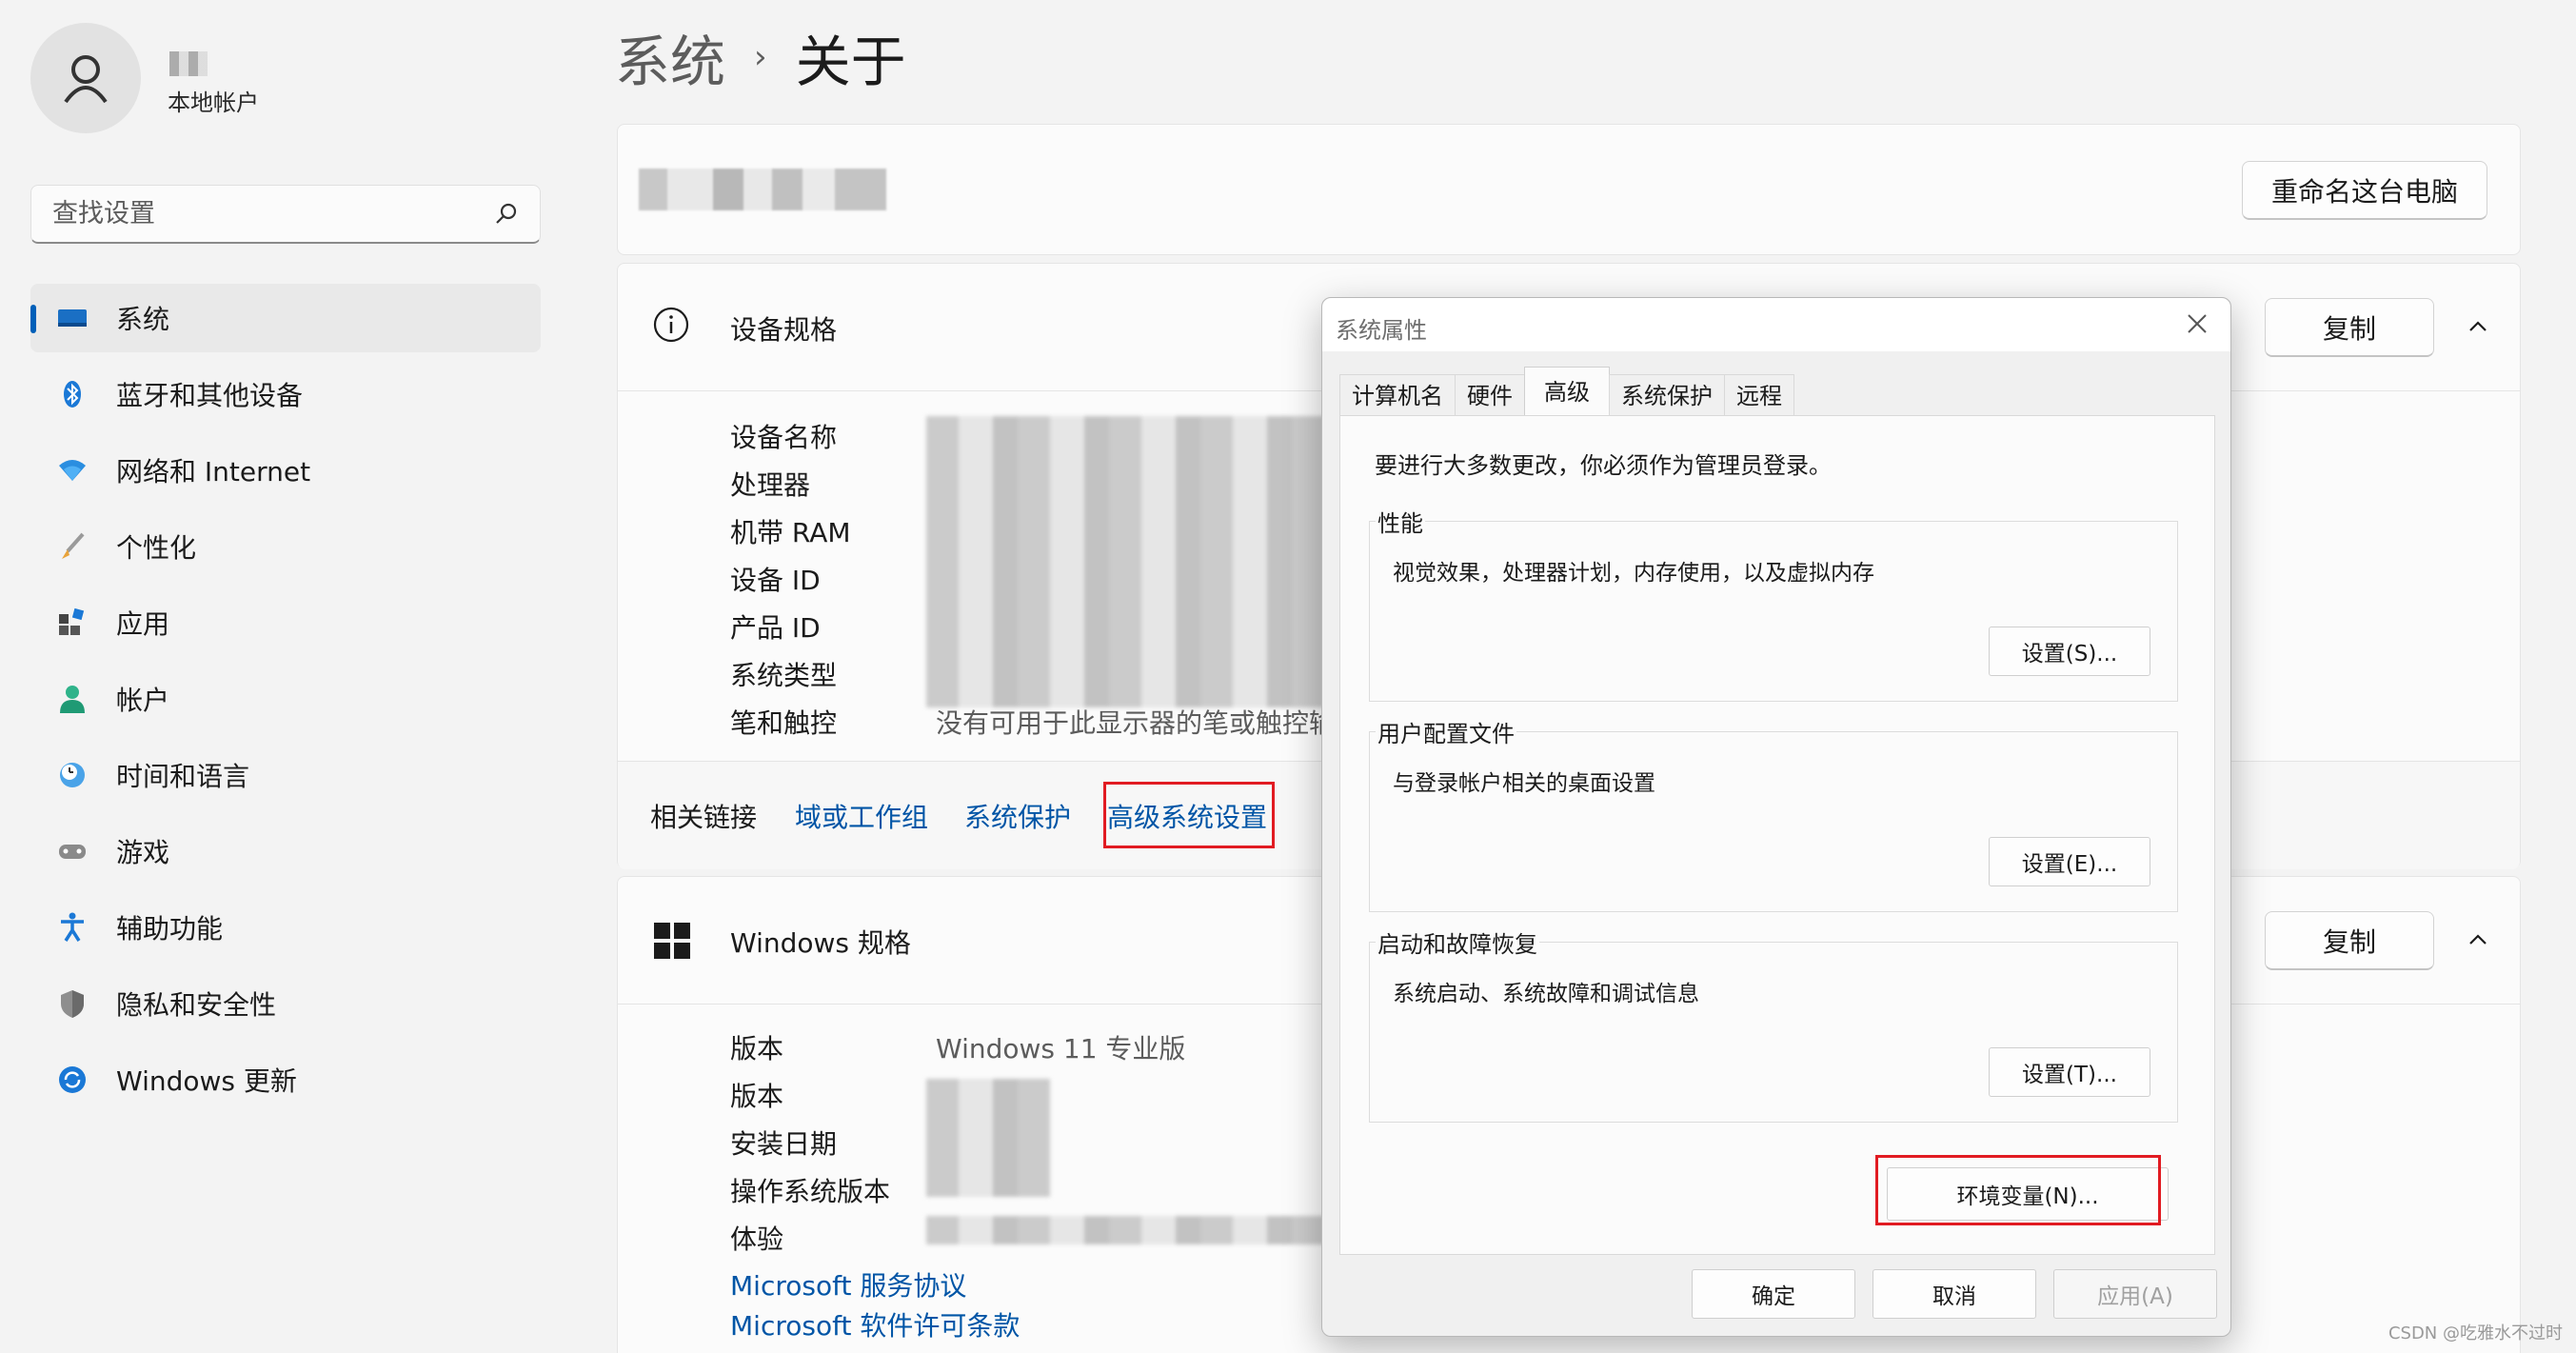  I want to click on sidebar-item-time-language: 时间和语言, so click(285, 775).